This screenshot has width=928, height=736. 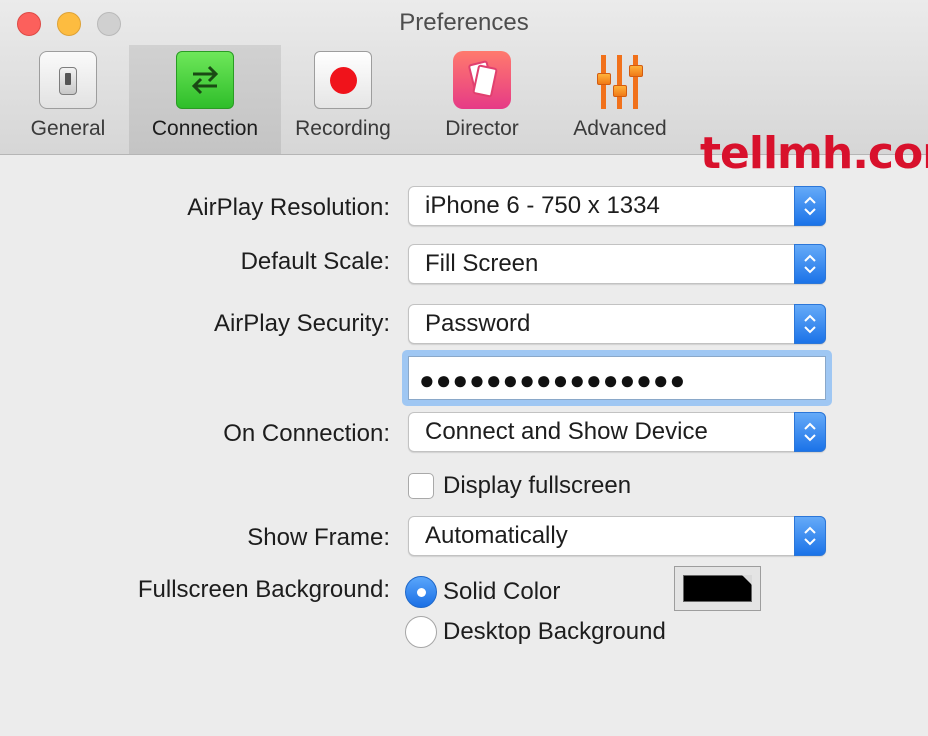 I want to click on tab-connection: Connection, so click(x=205, y=99).